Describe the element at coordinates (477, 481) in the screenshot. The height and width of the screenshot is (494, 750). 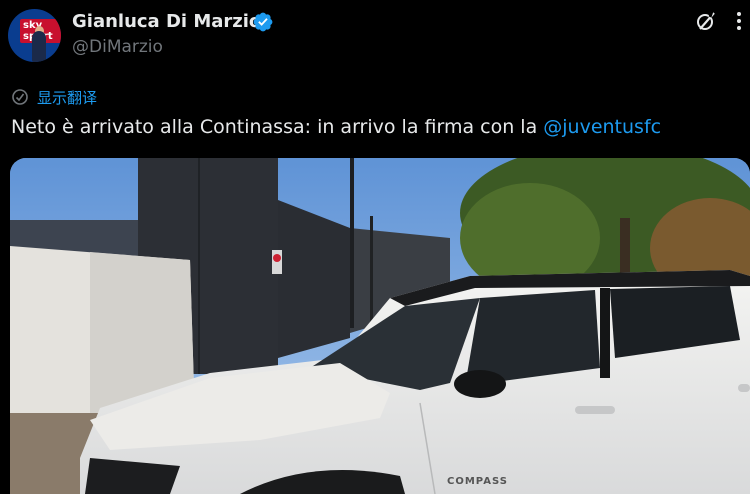
I see `car-model-badge: COMPASS` at that location.